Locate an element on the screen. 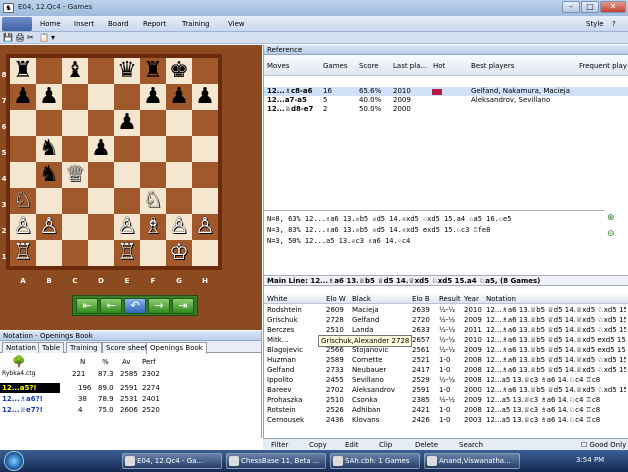 The width and height of the screenshot is (628, 472). board-square: ♛ is located at coordinates (127, 71).